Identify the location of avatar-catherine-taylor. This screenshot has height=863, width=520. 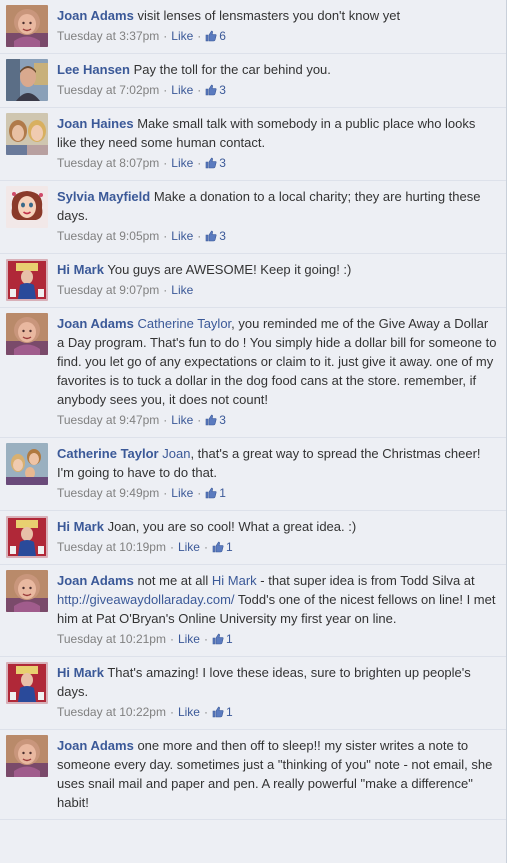
(27, 464).